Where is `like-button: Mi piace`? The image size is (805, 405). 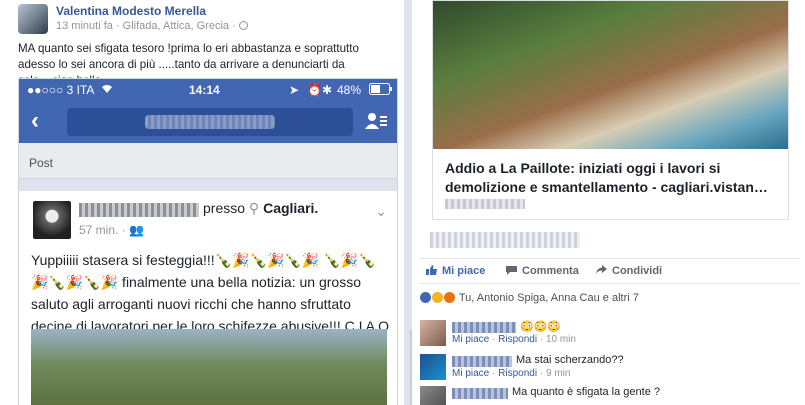 like-button: Mi piace is located at coordinates (455, 271).